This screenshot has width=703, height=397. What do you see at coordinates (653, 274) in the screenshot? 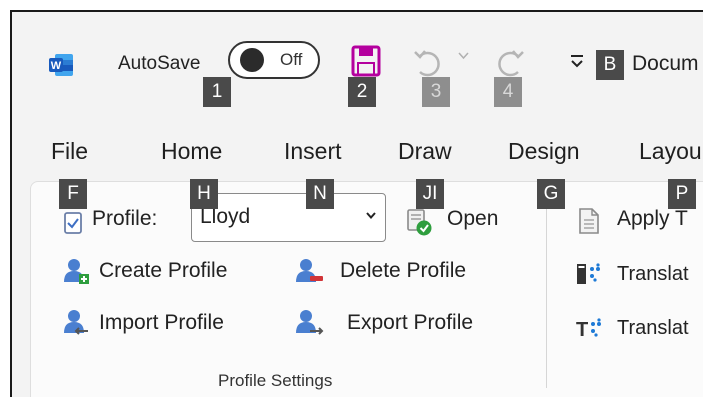
I see `translate-document-button: Translat` at bounding box center [653, 274].